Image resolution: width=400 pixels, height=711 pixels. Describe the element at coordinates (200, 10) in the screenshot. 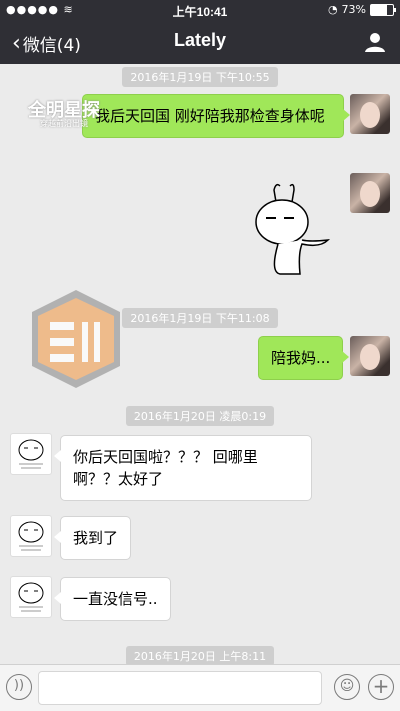

I see `status-bar: ●●●●● ≋ 上午10:41 ◔ 73%` at that location.